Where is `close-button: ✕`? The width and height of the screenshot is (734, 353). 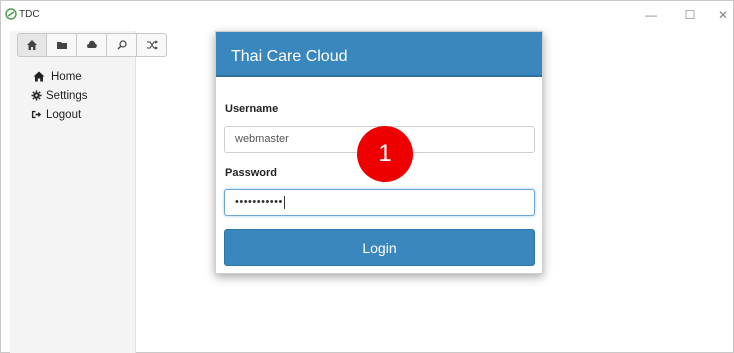
close-button: ✕ is located at coordinates (721, 15).